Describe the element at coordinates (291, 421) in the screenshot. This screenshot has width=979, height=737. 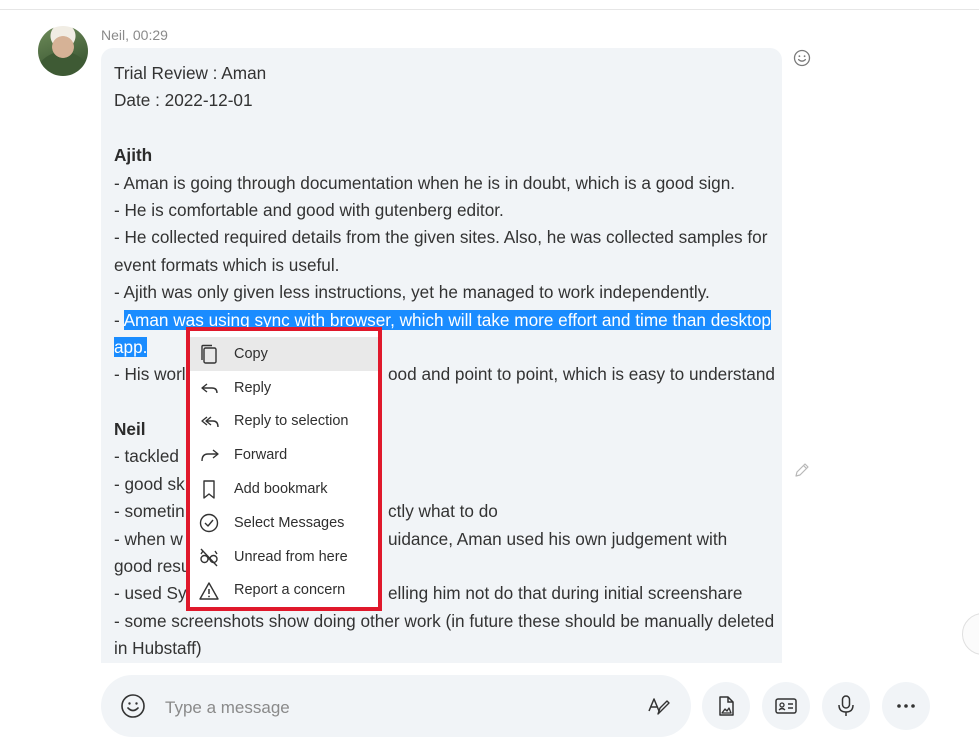
I see `menu-item-label: Reply to selection` at that location.